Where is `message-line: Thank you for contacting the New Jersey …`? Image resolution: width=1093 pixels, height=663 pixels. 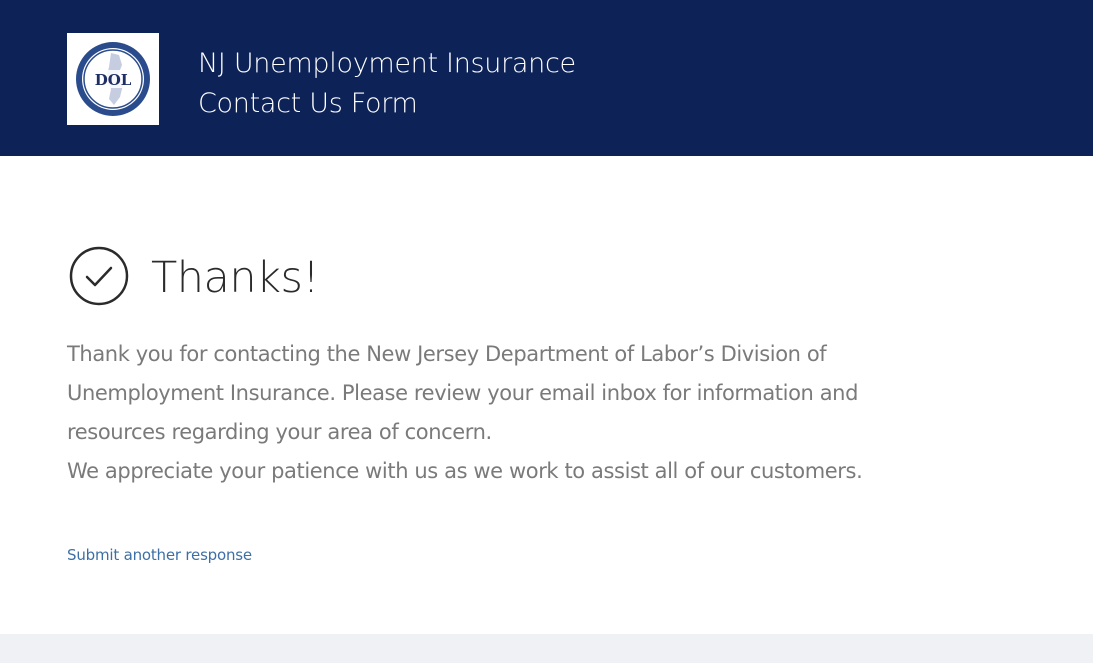
message-line: Thank you for contacting the New Jersey … is located at coordinates (447, 354).